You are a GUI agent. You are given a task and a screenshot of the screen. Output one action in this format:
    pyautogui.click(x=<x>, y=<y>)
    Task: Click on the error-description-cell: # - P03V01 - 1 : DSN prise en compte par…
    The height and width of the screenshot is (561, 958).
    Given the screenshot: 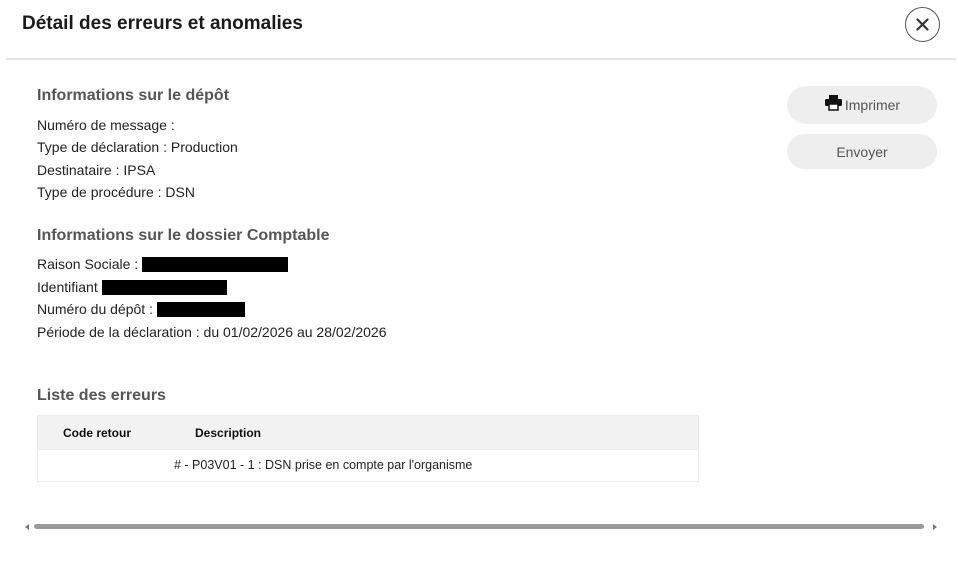 What is the action you would take?
    pyautogui.click(x=323, y=465)
    